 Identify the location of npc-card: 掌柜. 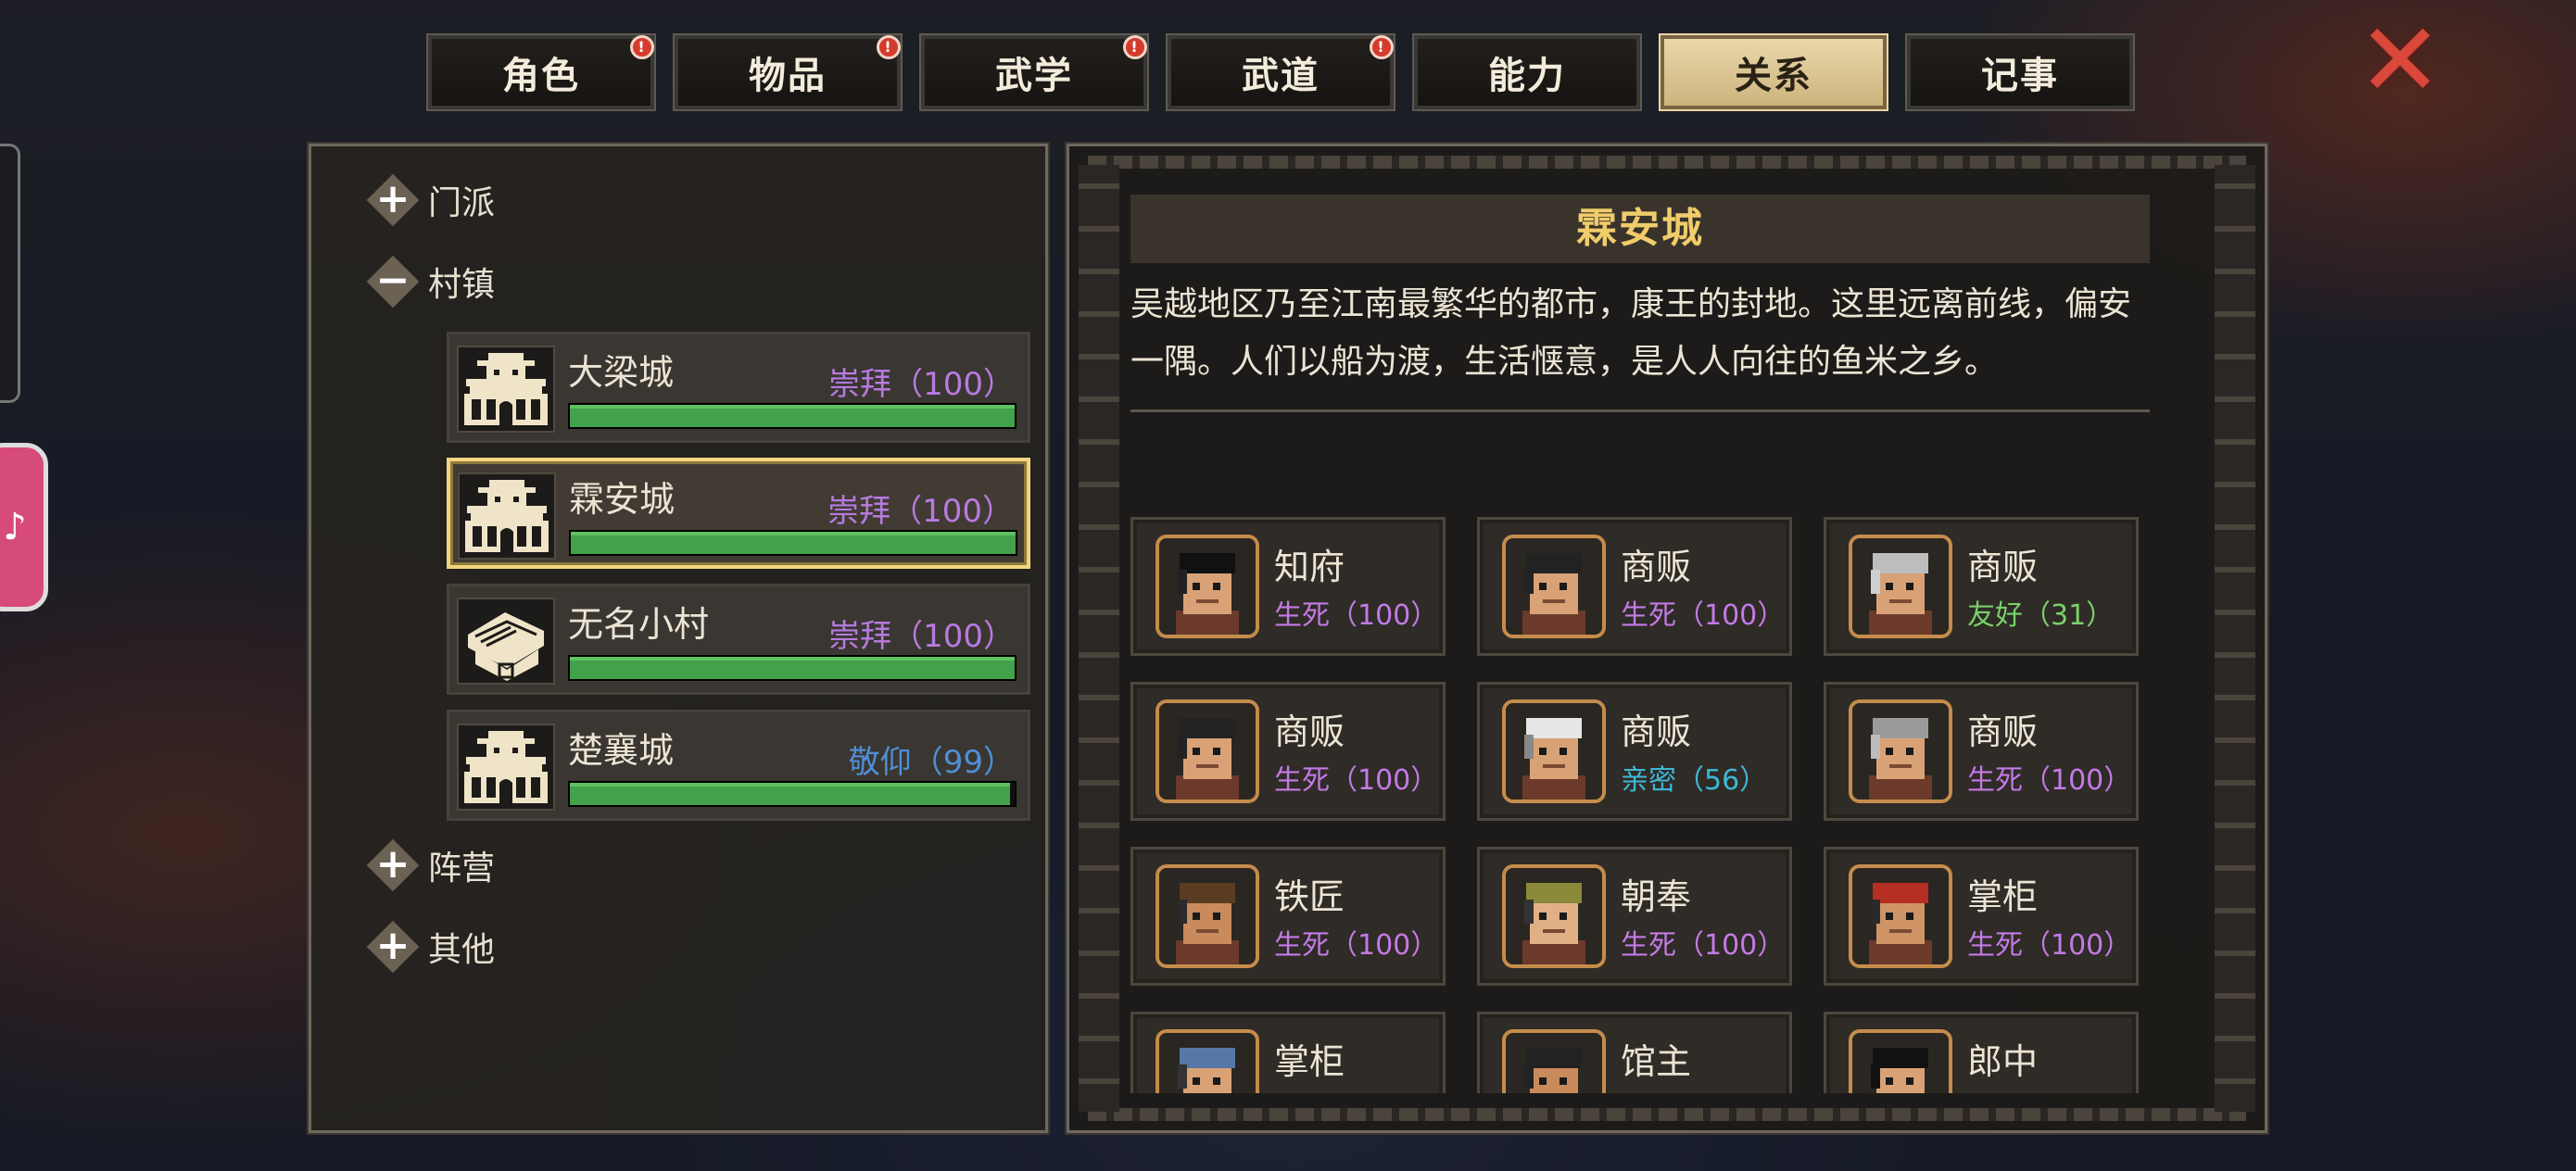
(1288, 1053).